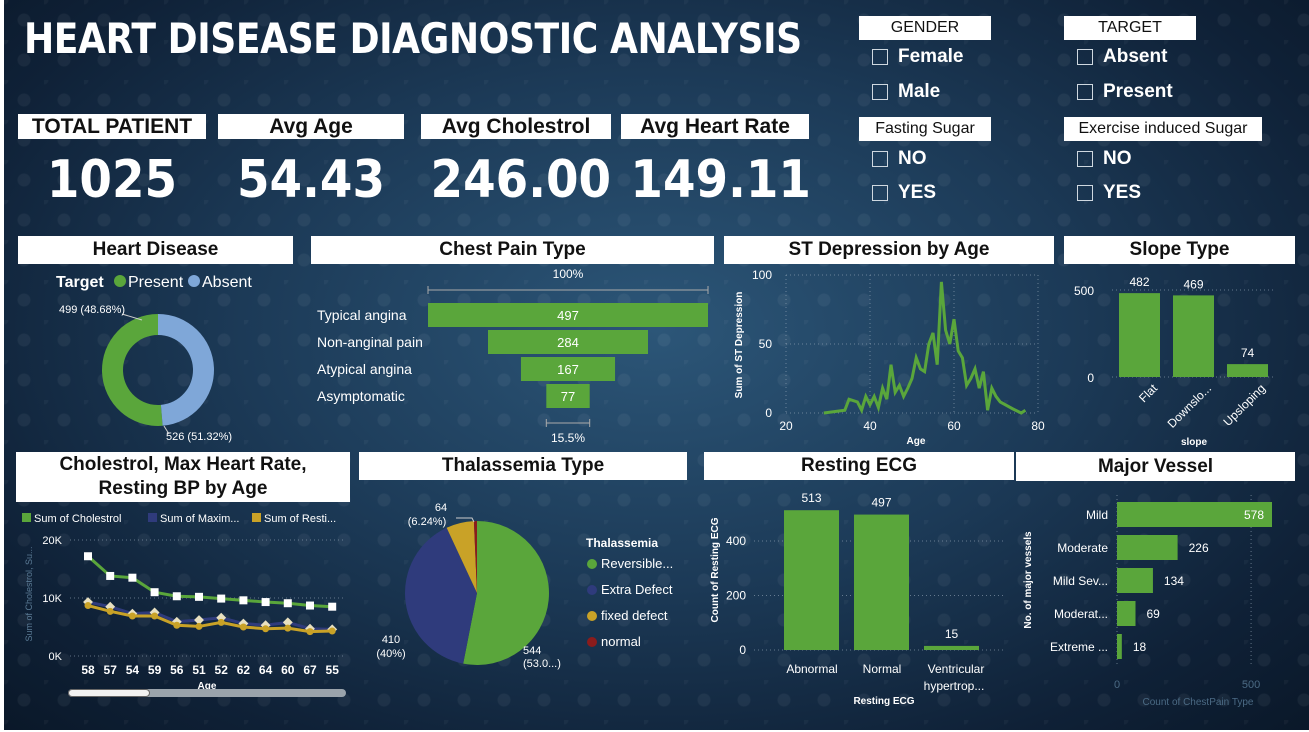 This screenshot has height=732, width=1309. What do you see at coordinates (155, 670) in the screenshot?
I see `x-tick-label: 59` at bounding box center [155, 670].